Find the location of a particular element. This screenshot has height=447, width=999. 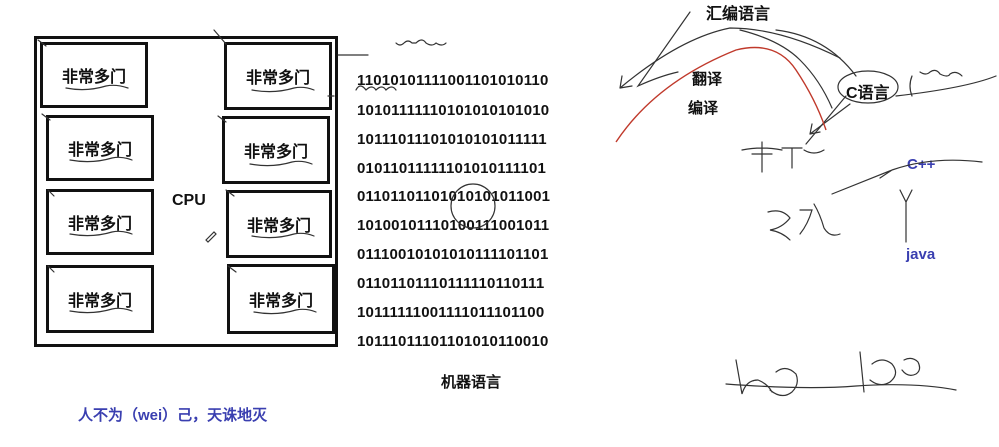

baseline-line is located at coordinates (841, 387).